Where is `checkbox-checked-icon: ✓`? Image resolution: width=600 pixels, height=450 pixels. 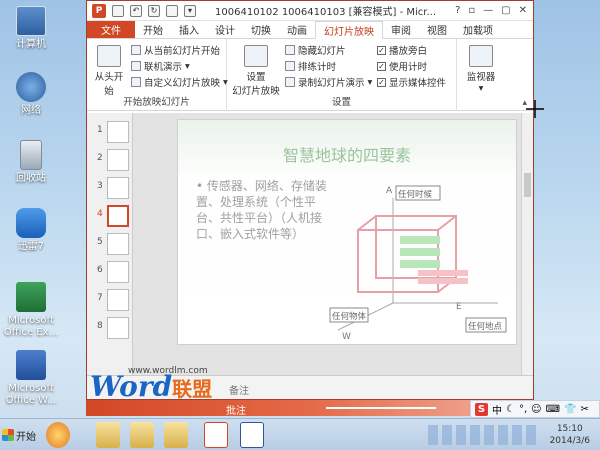
checkbox-checked-icon: ✓ is located at coordinates (381, 66).